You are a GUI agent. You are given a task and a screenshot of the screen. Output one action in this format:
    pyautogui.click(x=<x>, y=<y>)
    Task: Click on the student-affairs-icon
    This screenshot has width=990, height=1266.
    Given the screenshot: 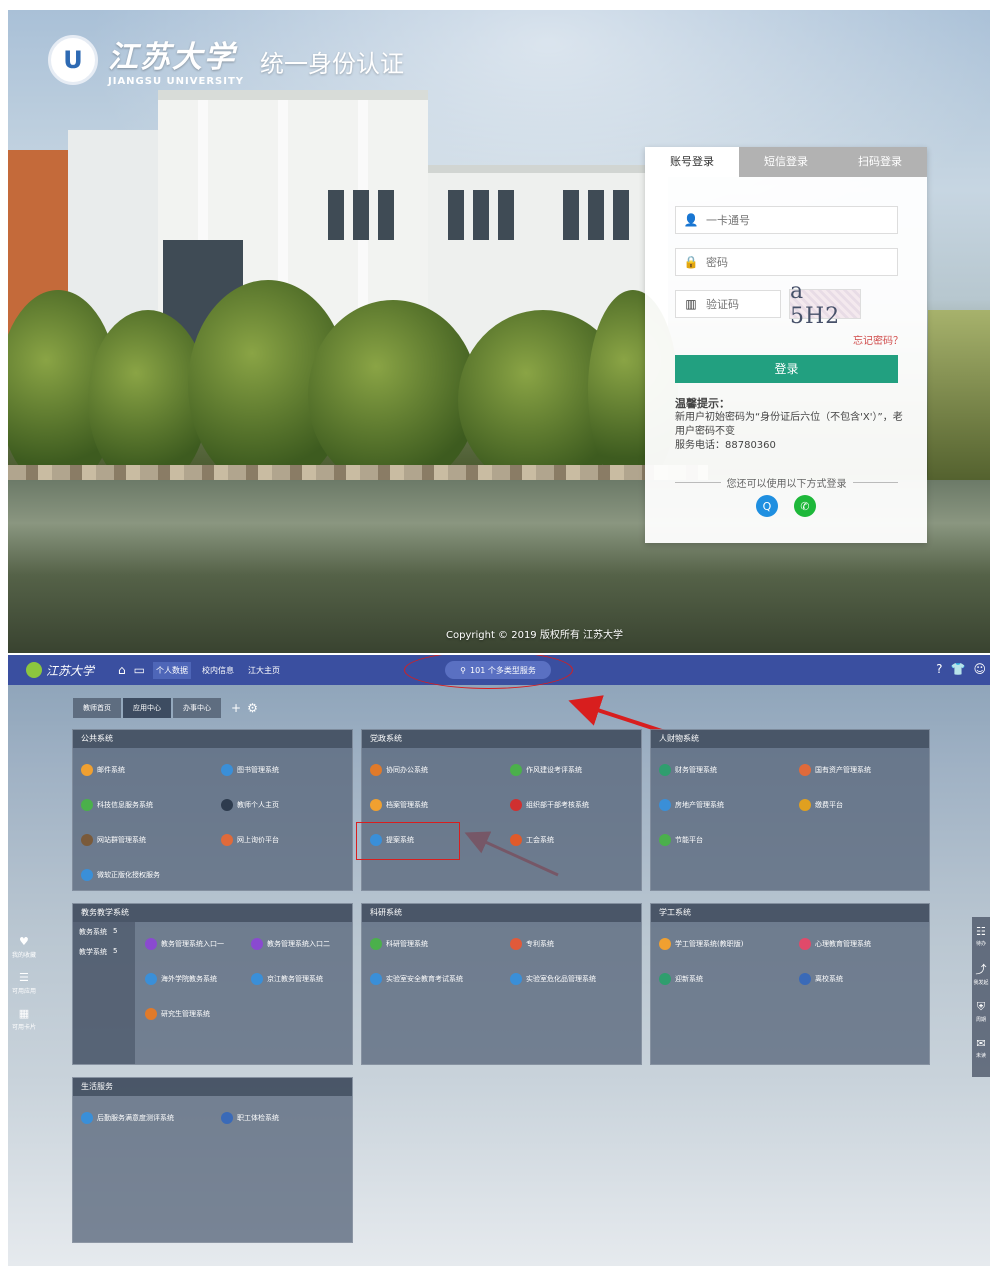 What is the action you would take?
    pyautogui.click(x=665, y=944)
    